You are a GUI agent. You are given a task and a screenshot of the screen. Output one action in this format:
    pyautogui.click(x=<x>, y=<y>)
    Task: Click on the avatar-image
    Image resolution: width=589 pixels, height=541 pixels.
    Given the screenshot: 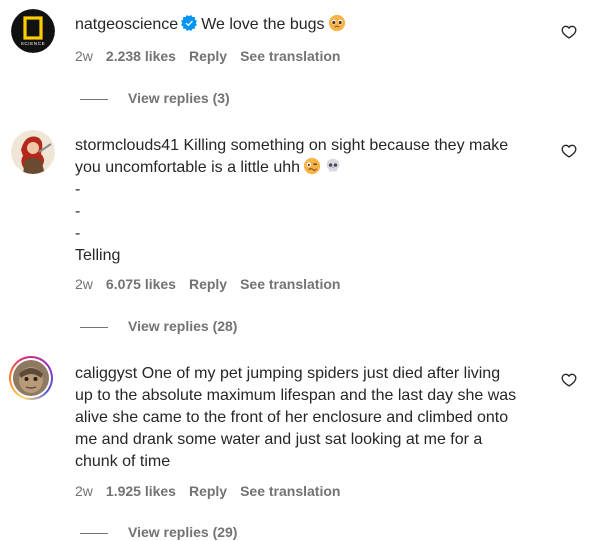 What is the action you would take?
    pyautogui.click(x=31, y=378)
    